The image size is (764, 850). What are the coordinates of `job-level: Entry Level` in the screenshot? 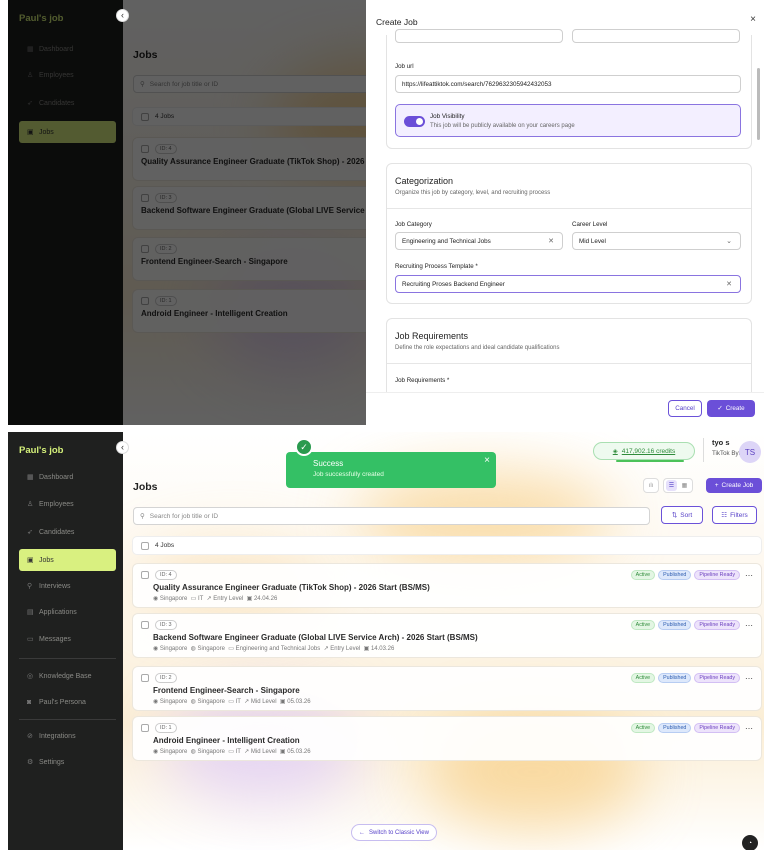 It's located at (228, 599).